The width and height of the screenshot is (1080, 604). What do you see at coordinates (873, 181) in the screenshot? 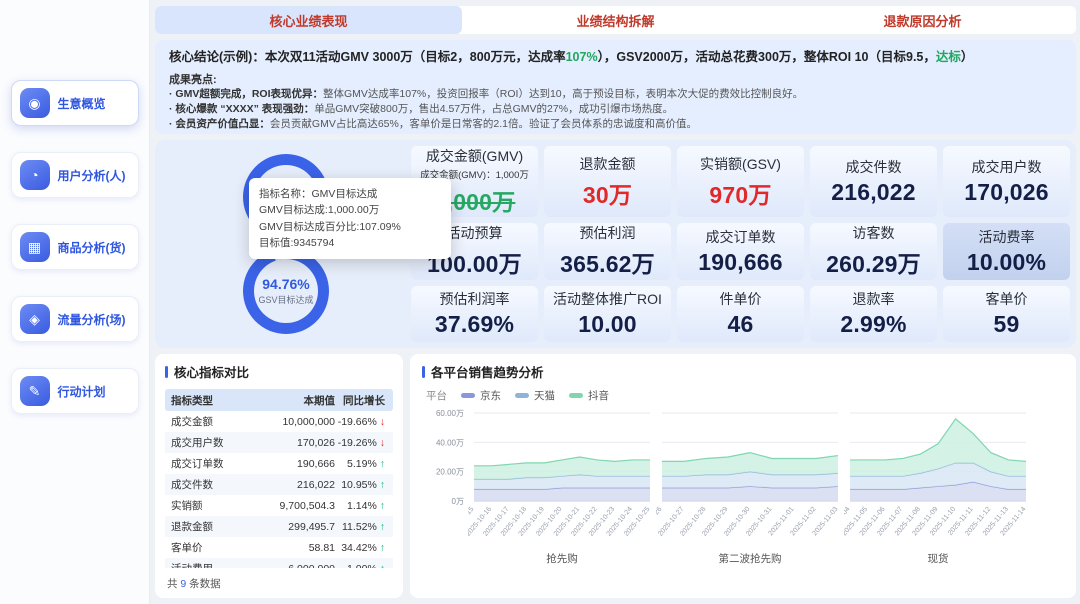
I see `kpi-cell-3: 成交件数 216,022` at bounding box center [873, 181].